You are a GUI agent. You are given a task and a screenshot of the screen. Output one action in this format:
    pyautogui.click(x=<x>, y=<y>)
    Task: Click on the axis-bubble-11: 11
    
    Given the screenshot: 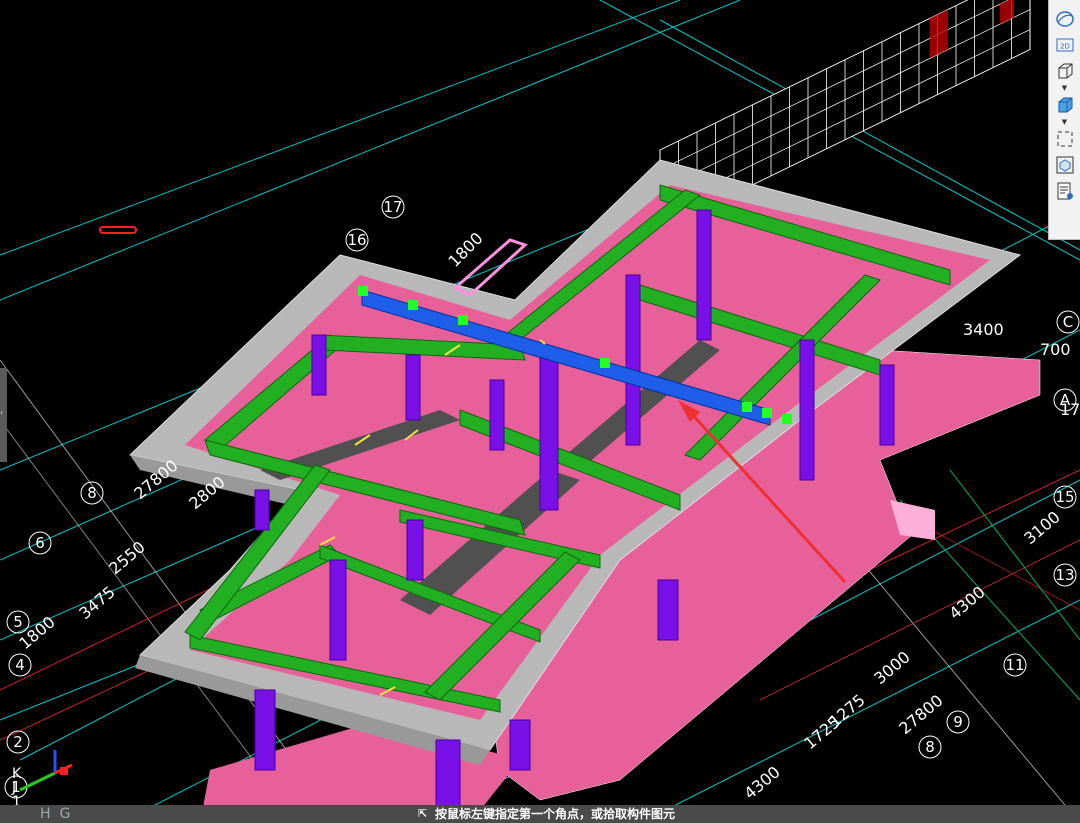 What is the action you would take?
    pyautogui.click(x=1015, y=665)
    